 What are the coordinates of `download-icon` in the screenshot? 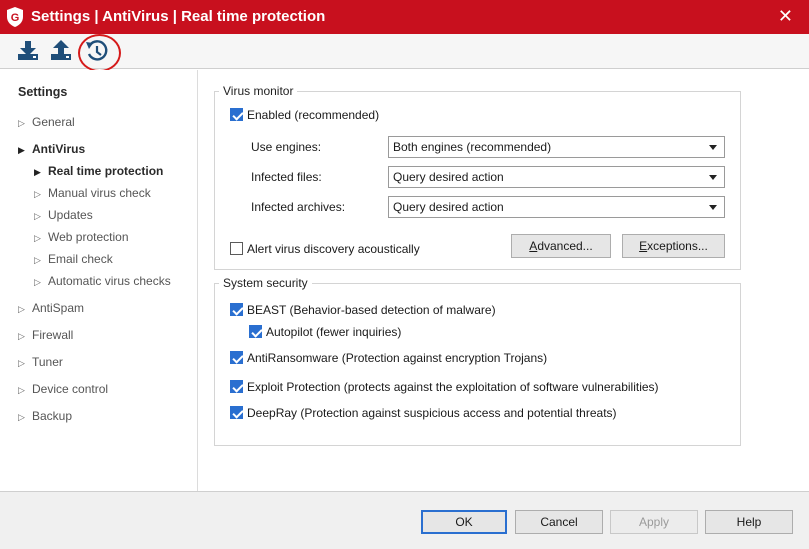 It's located at (28, 50).